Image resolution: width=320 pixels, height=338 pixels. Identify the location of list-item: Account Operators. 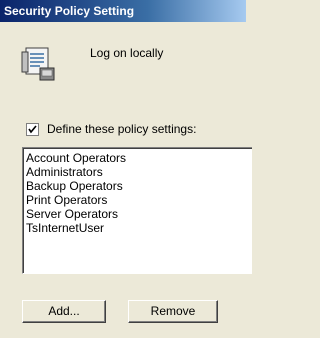
(139, 158).